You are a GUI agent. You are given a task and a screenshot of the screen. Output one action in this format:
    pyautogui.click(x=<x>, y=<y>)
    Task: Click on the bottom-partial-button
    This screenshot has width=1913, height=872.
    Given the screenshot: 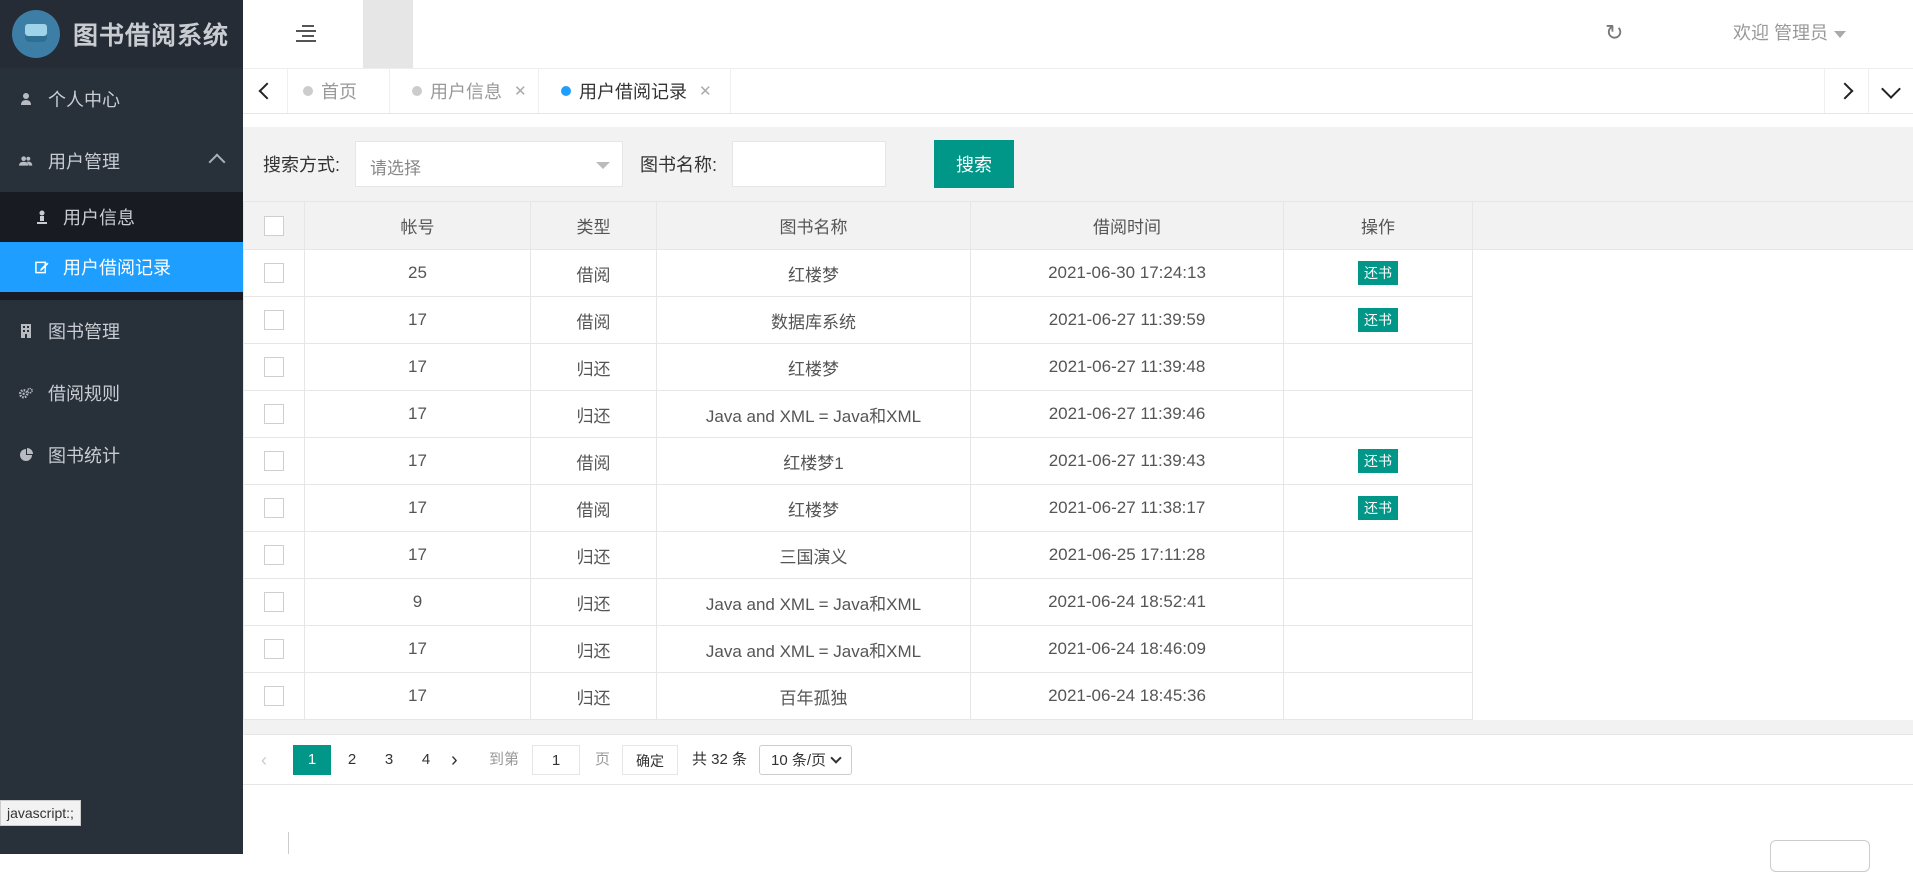 What is the action you would take?
    pyautogui.click(x=1820, y=856)
    